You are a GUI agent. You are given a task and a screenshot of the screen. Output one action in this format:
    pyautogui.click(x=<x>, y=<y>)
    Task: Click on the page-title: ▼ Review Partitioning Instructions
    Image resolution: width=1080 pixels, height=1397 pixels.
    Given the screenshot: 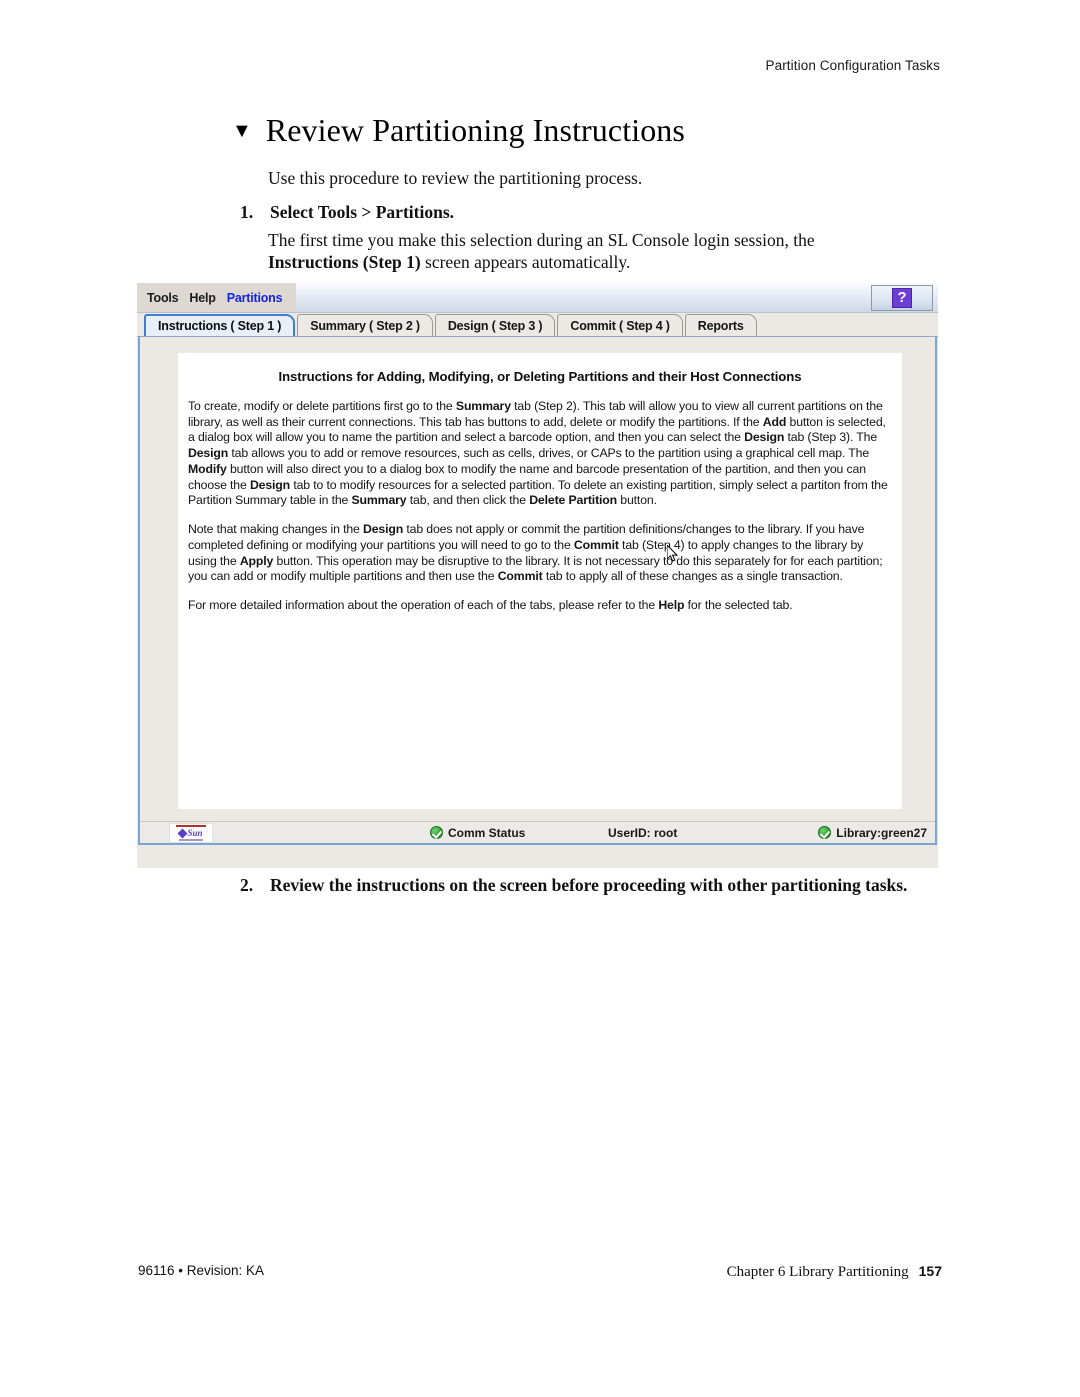 What is the action you would take?
    pyautogui.click(x=458, y=130)
    